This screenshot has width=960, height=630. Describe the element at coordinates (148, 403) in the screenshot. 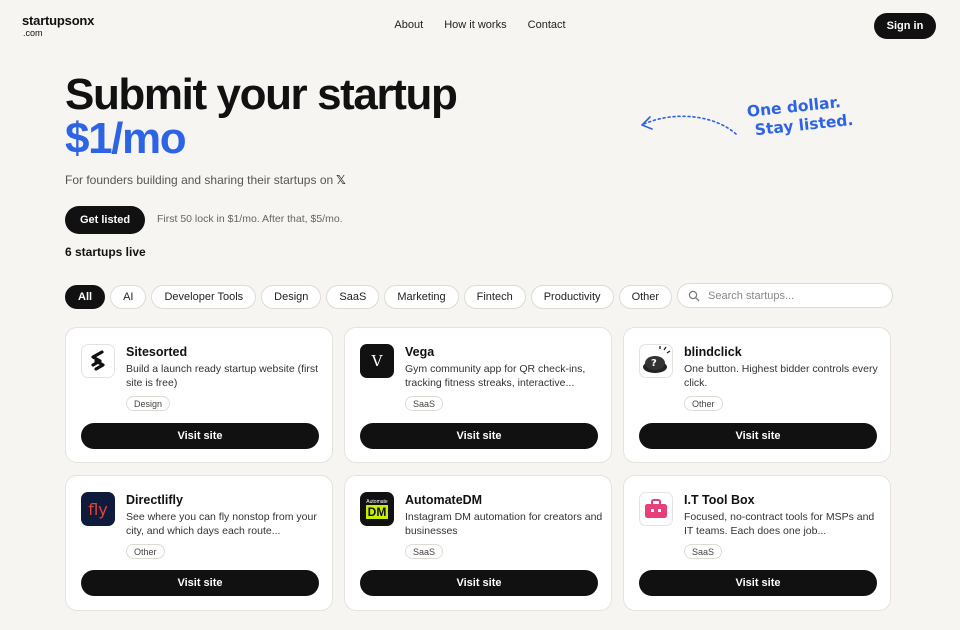

I see `category-tag: Design` at that location.